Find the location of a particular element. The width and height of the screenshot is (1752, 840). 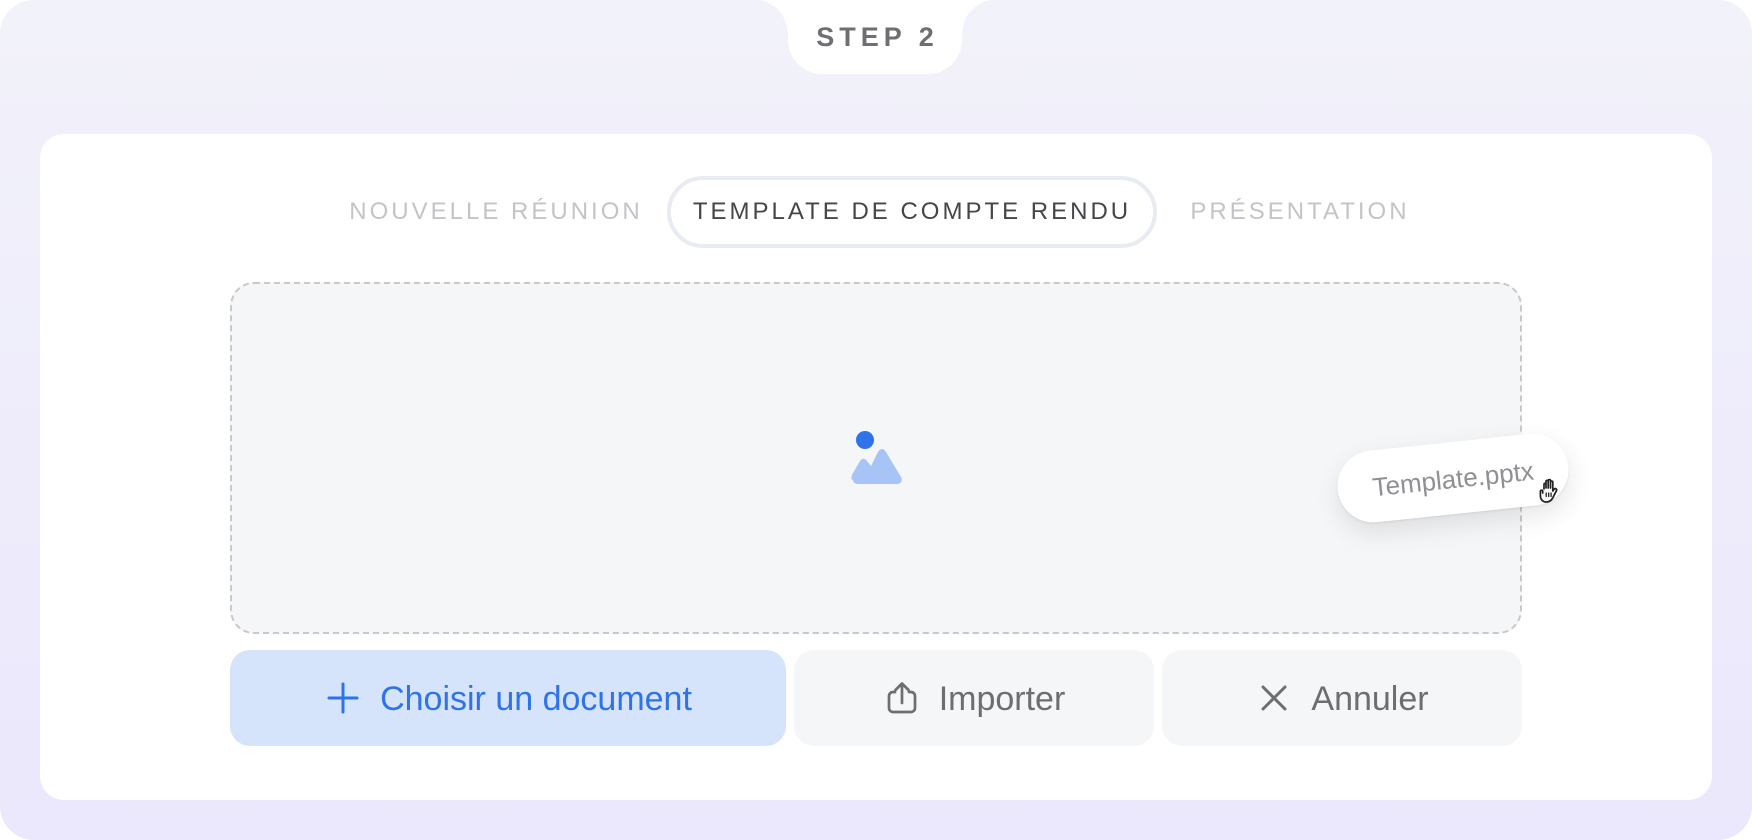

tab-new-meeting: NOUVELLE RÉUNION is located at coordinates (496, 212).